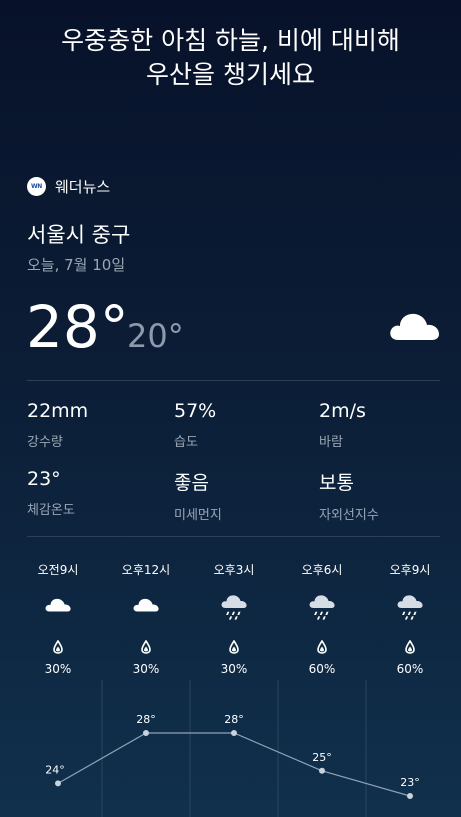 The image size is (461, 817). Describe the element at coordinates (234, 570) in the screenshot. I see `hourly-time: 오후3시` at that location.